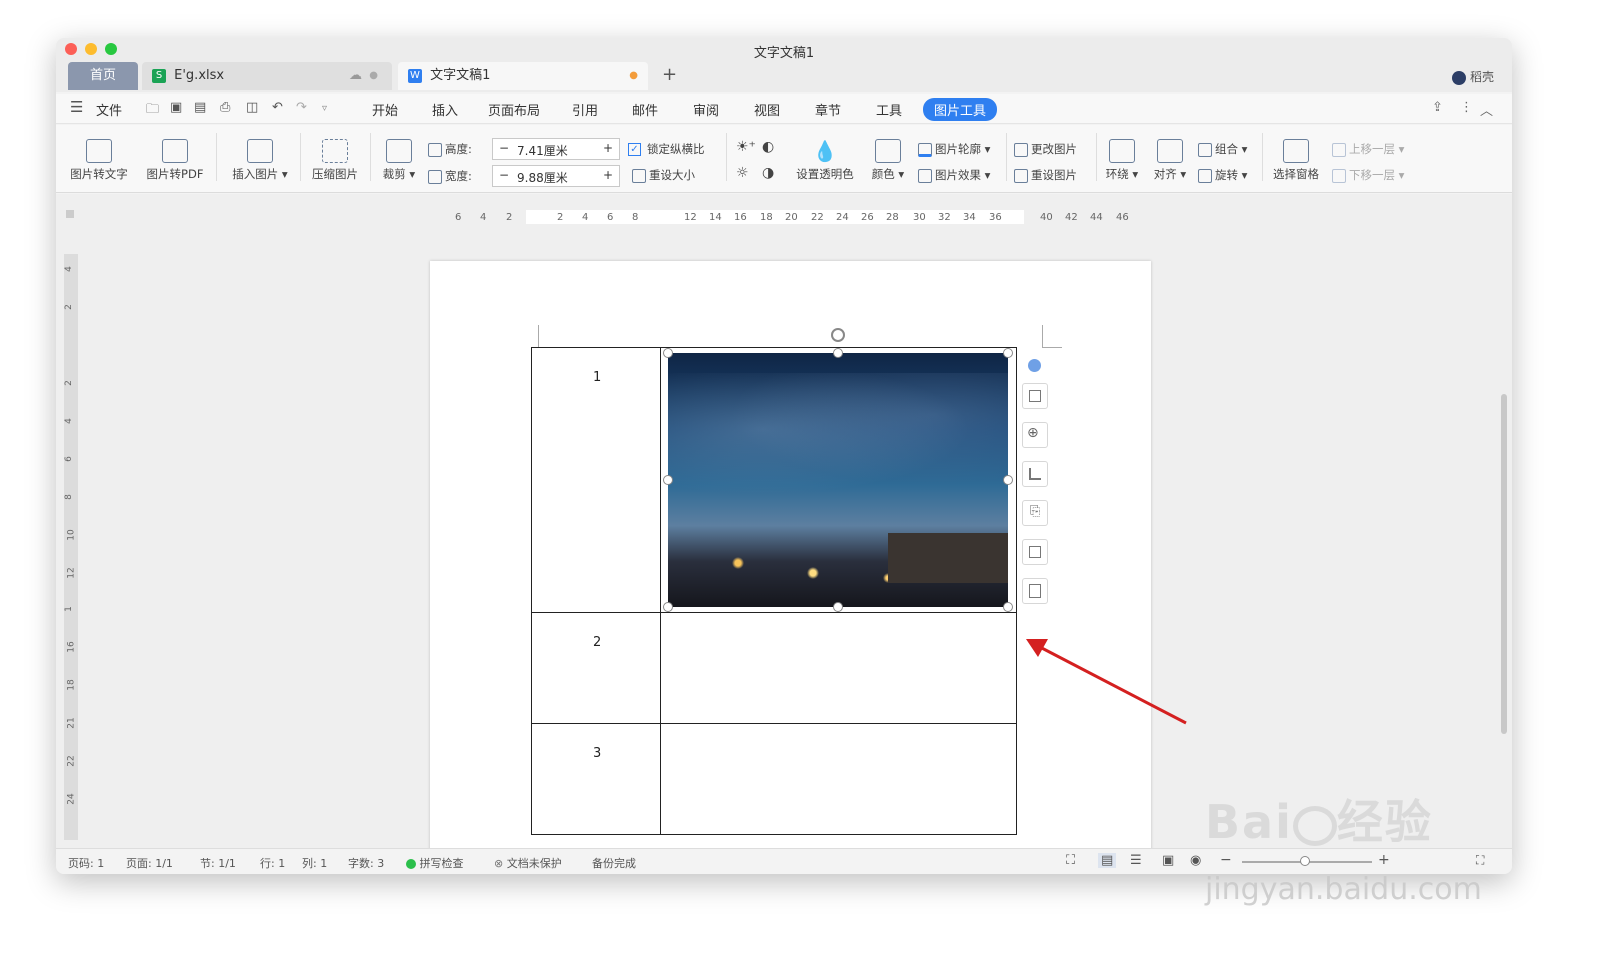  What do you see at coordinates (71, 547) in the screenshot?
I see `vertical-ruler: 4 2 2 4 6 8 10 12 1 16 18 21 22 24` at bounding box center [71, 547].